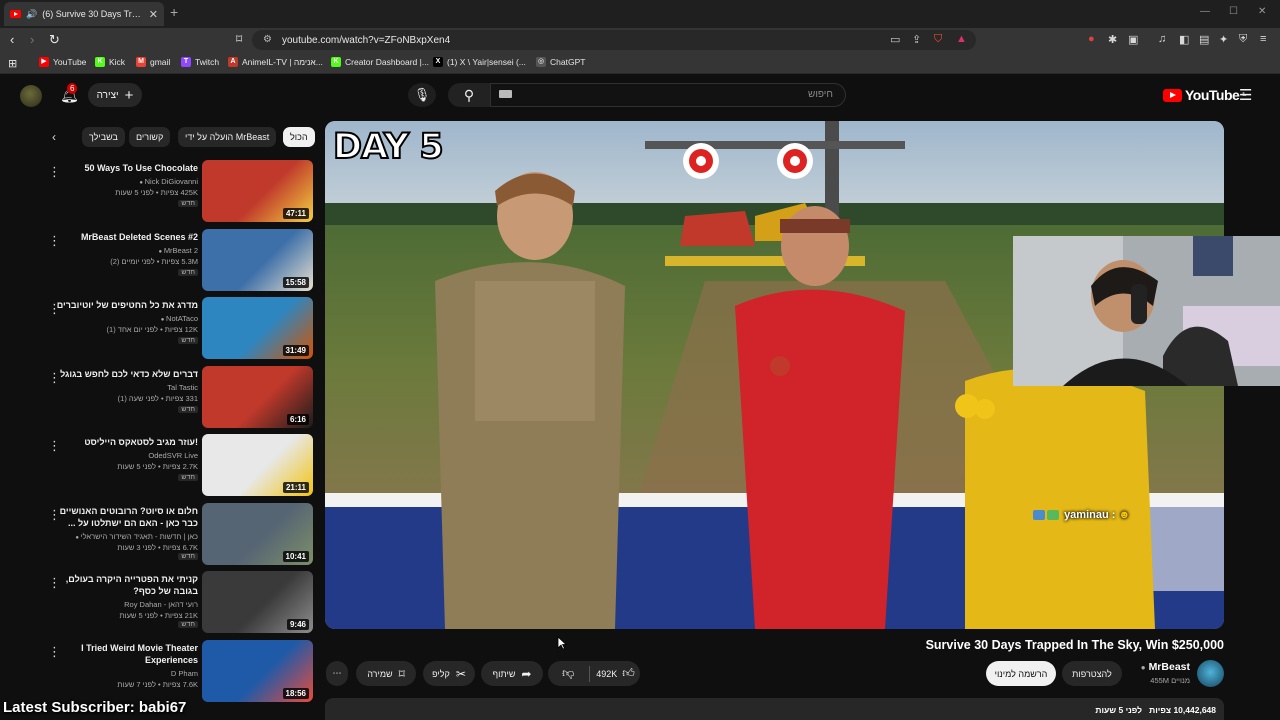  Describe the element at coordinates (257, 328) in the screenshot. I see `video-thumbnail: 31:49` at that location.